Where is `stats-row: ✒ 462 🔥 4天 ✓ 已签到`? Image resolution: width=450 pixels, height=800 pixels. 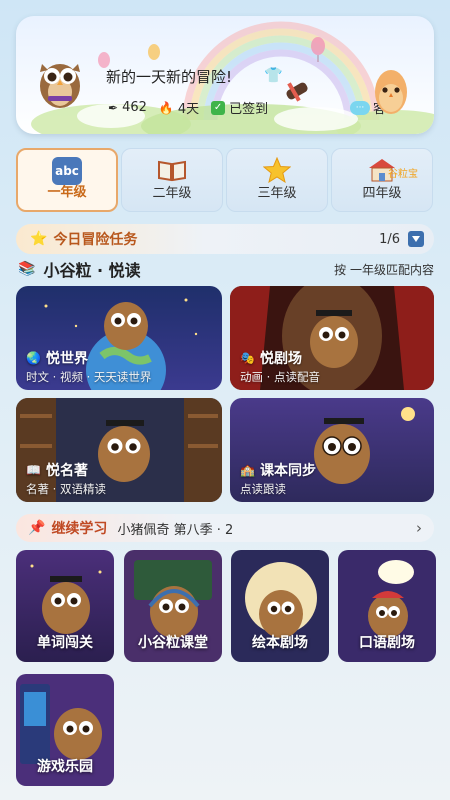 stats-row: ✒ 462 🔥 4天 ✓ 已签到 is located at coordinates (194, 107).